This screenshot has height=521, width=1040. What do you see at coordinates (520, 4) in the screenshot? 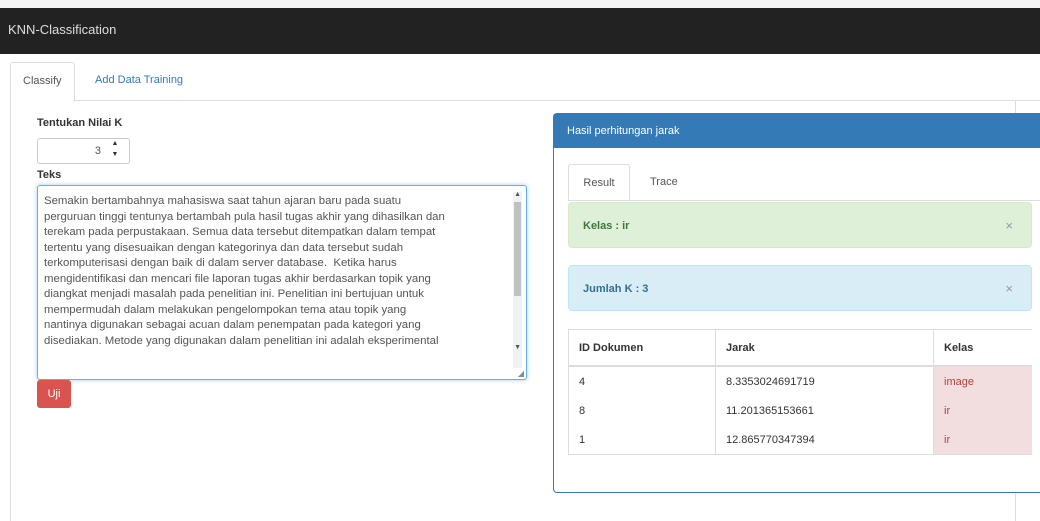
I see `top-strip` at bounding box center [520, 4].